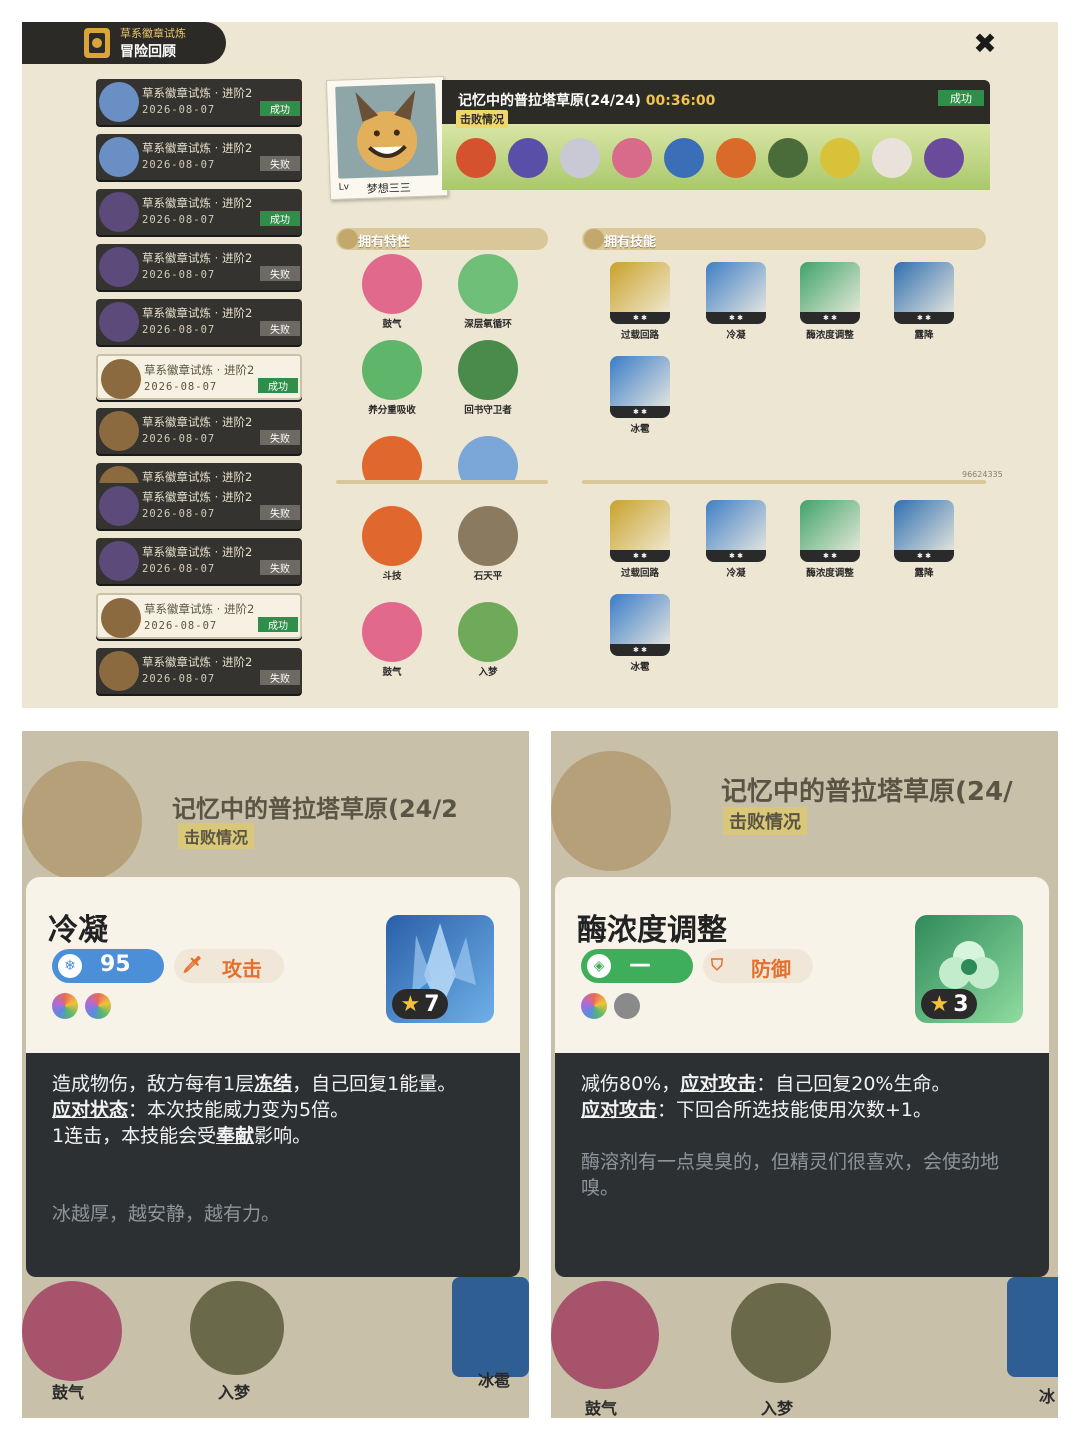  What do you see at coordinates (65, 1006) in the screenshot?
I see `rainbow-gem-icon` at bounding box center [65, 1006].